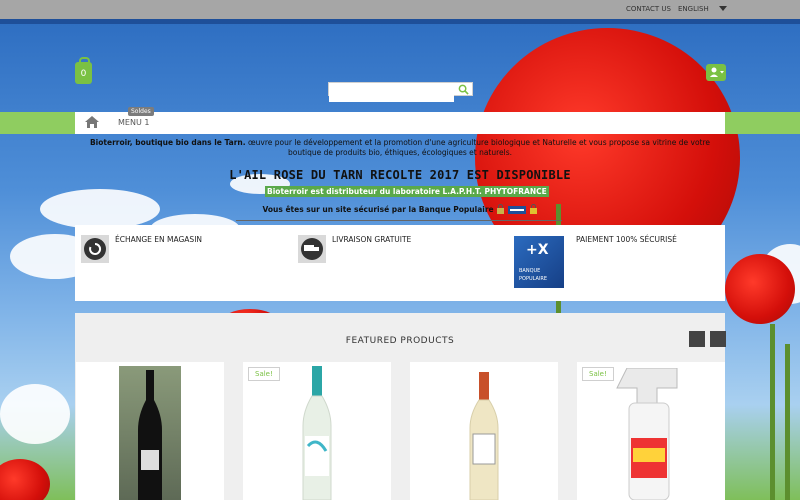  What do you see at coordinates (697, 339) in the screenshot?
I see `carousel-prev-button` at bounding box center [697, 339].